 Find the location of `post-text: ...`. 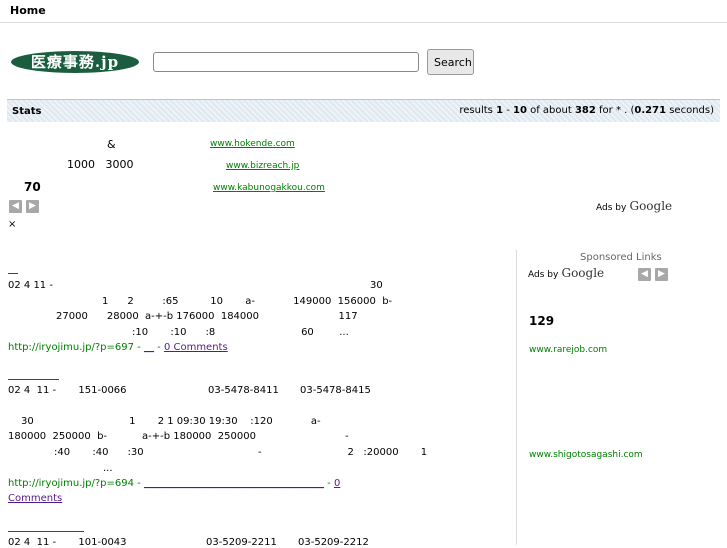

post-text: ... is located at coordinates (108, 468).